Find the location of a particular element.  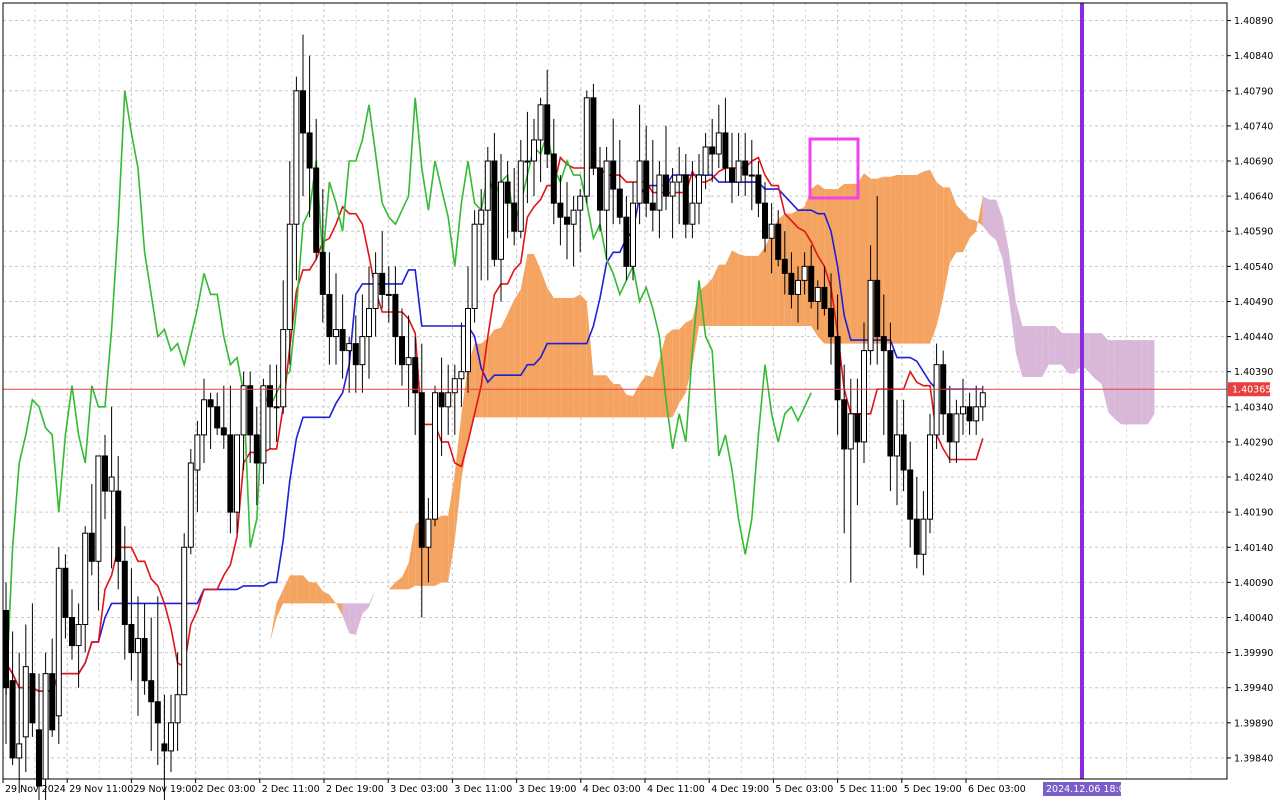

x-tick-label: 2 Dec 03:00 is located at coordinates (227, 789).